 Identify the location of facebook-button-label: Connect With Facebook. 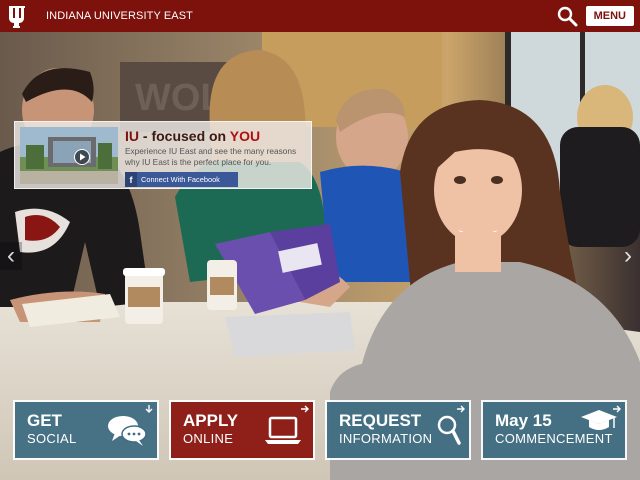
(180, 179).